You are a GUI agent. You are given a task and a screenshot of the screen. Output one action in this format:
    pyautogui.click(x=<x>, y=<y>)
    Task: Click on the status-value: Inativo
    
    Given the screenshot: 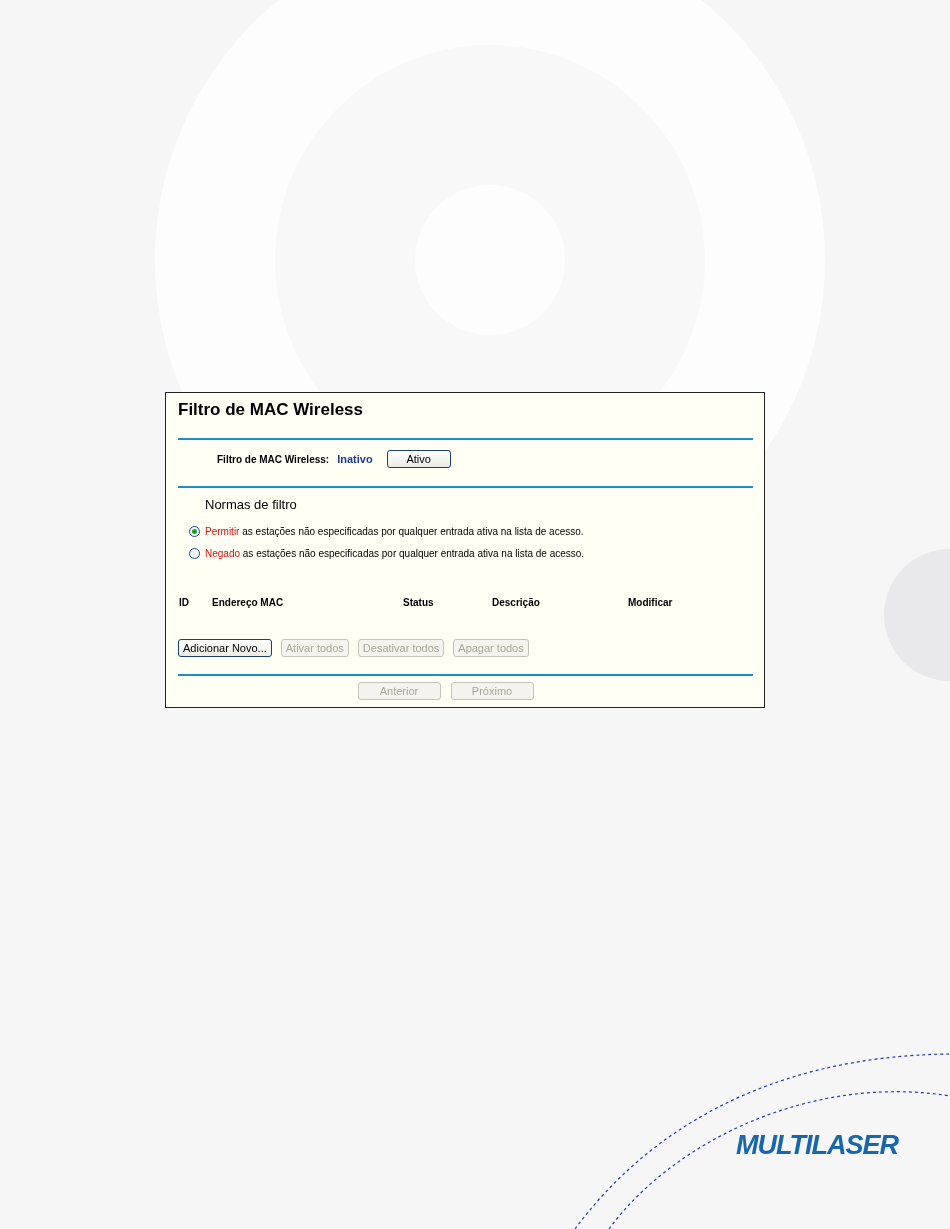 What is the action you would take?
    pyautogui.click(x=355, y=459)
    